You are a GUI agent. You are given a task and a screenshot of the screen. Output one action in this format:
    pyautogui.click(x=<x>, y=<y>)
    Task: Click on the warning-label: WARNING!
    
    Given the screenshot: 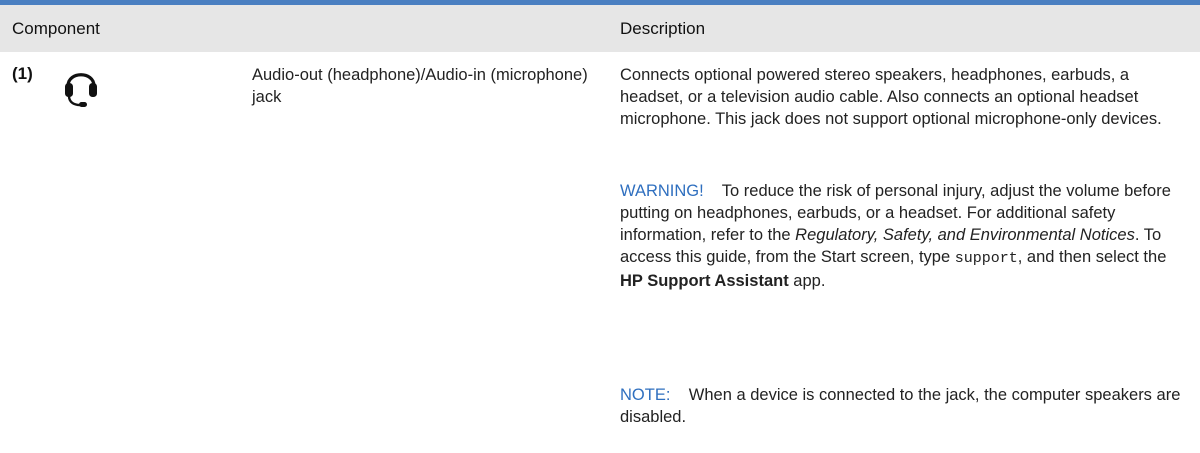 What is the action you would take?
    pyautogui.click(x=662, y=191)
    